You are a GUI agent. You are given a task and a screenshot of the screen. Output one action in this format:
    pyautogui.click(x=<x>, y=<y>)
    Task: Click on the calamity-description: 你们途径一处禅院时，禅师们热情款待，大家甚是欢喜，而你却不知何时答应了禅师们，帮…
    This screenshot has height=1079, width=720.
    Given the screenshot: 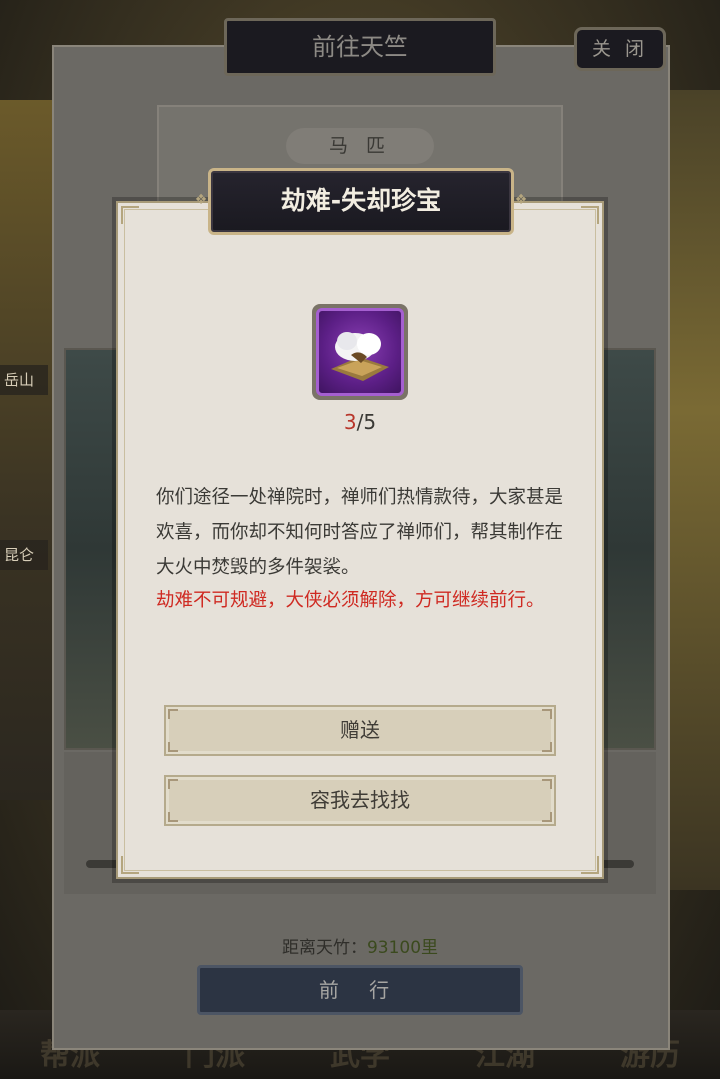 What is the action you would take?
    pyautogui.click(x=360, y=532)
    